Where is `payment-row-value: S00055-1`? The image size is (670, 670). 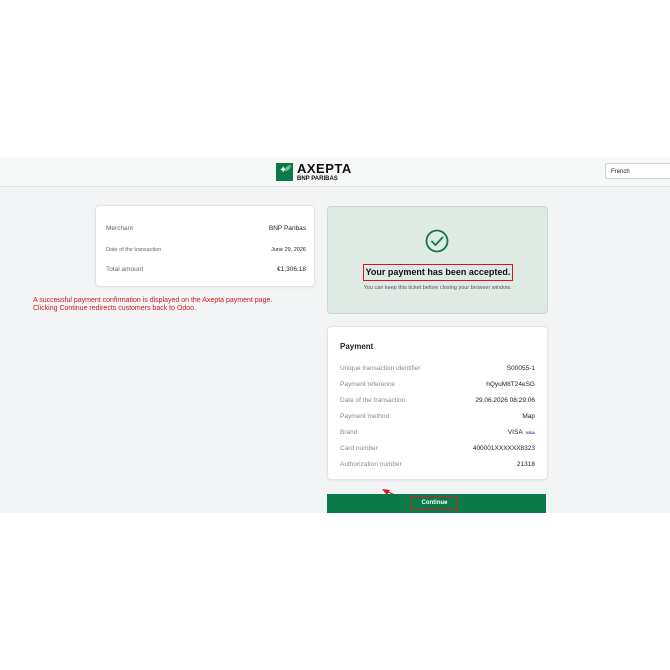
payment-row-value: S00055-1 is located at coordinates (520, 368).